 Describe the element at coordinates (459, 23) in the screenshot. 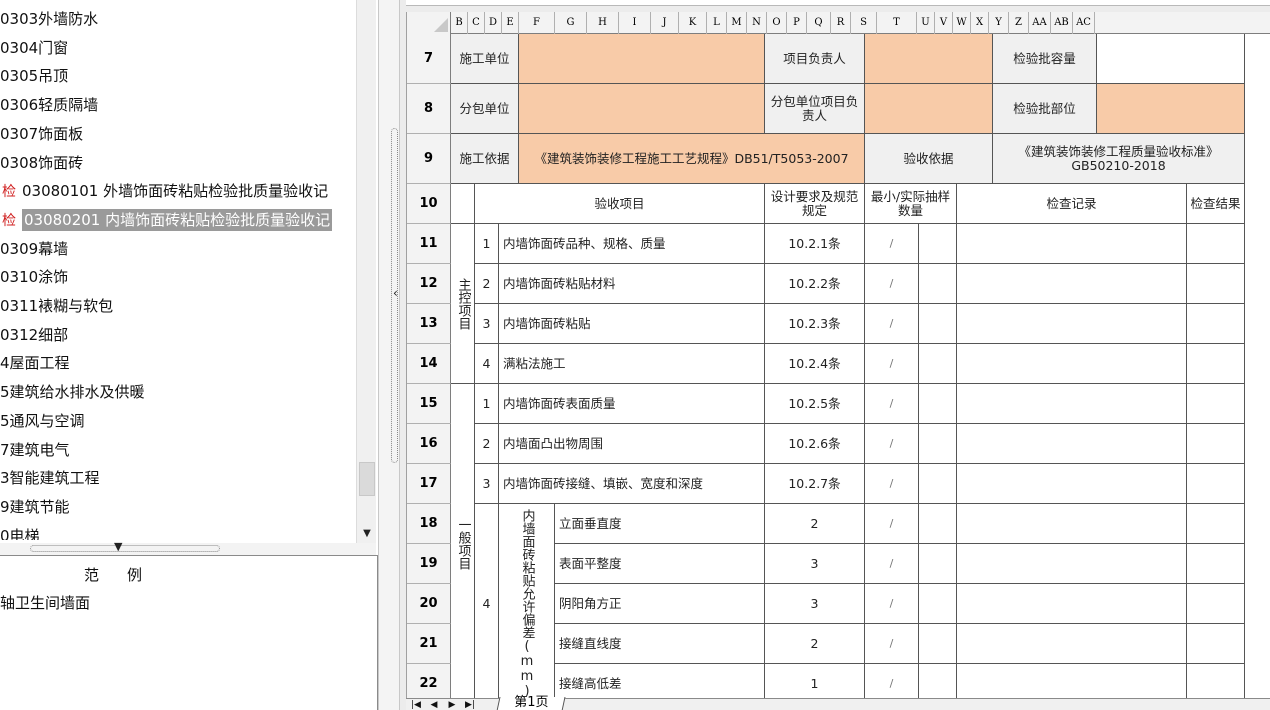

I see `column-header: B` at that location.